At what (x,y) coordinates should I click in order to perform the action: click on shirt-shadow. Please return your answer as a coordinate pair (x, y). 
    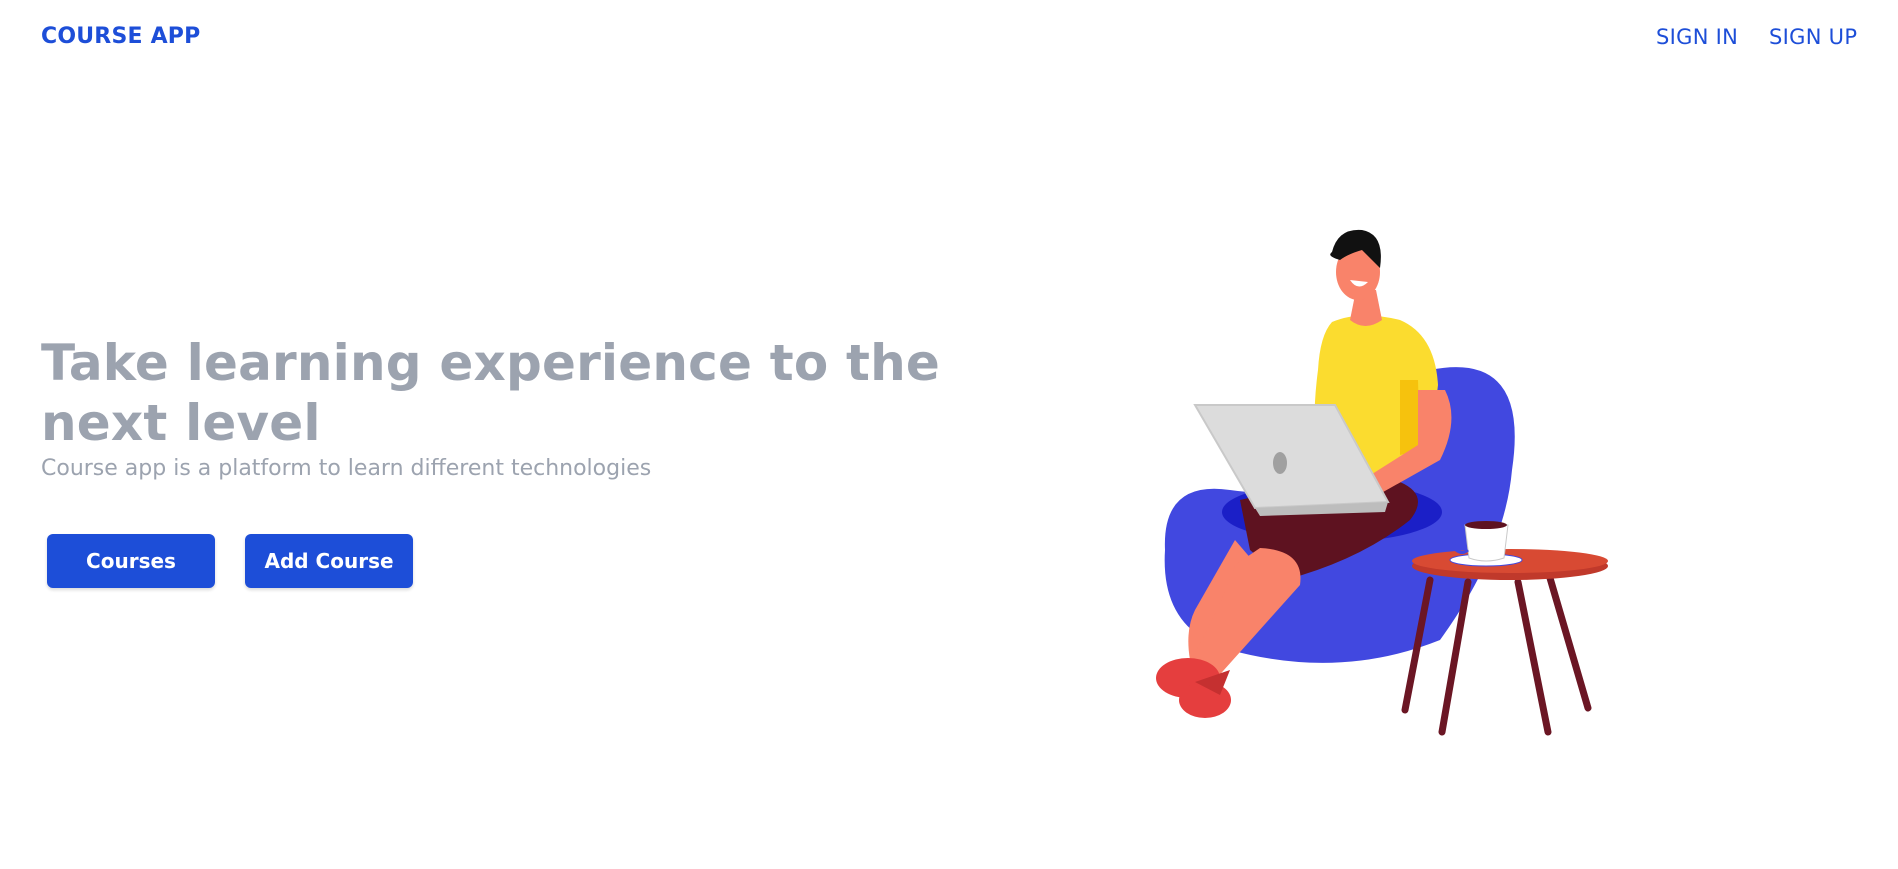
    Looking at the image, I should click on (1410, 417).